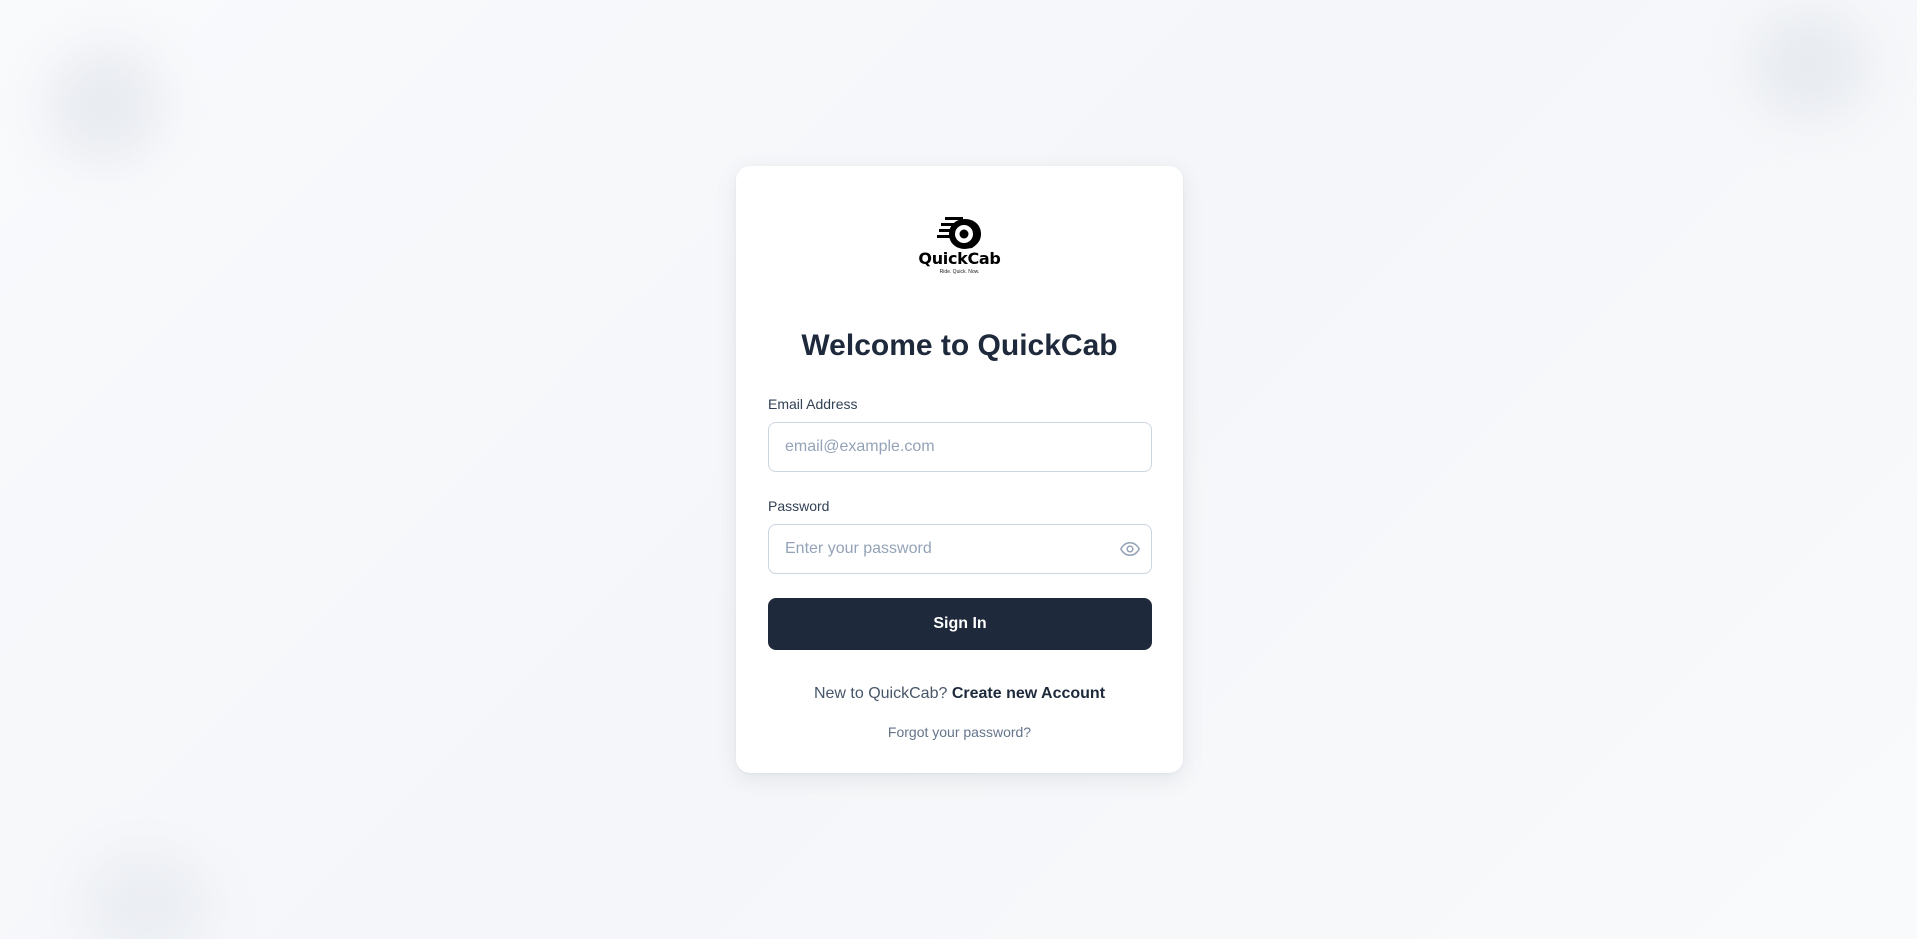 The height and width of the screenshot is (939, 1917). What do you see at coordinates (959, 345) in the screenshot?
I see `page-title: Welcome to QuickCab` at bounding box center [959, 345].